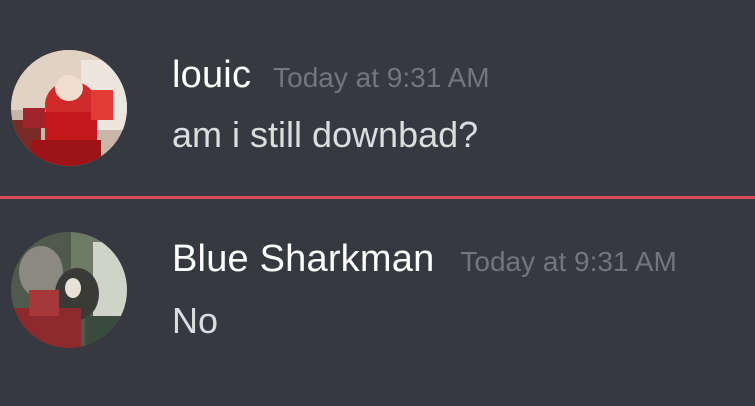  I want to click on message-header: louic Today at 9:31 AM, so click(331, 75).